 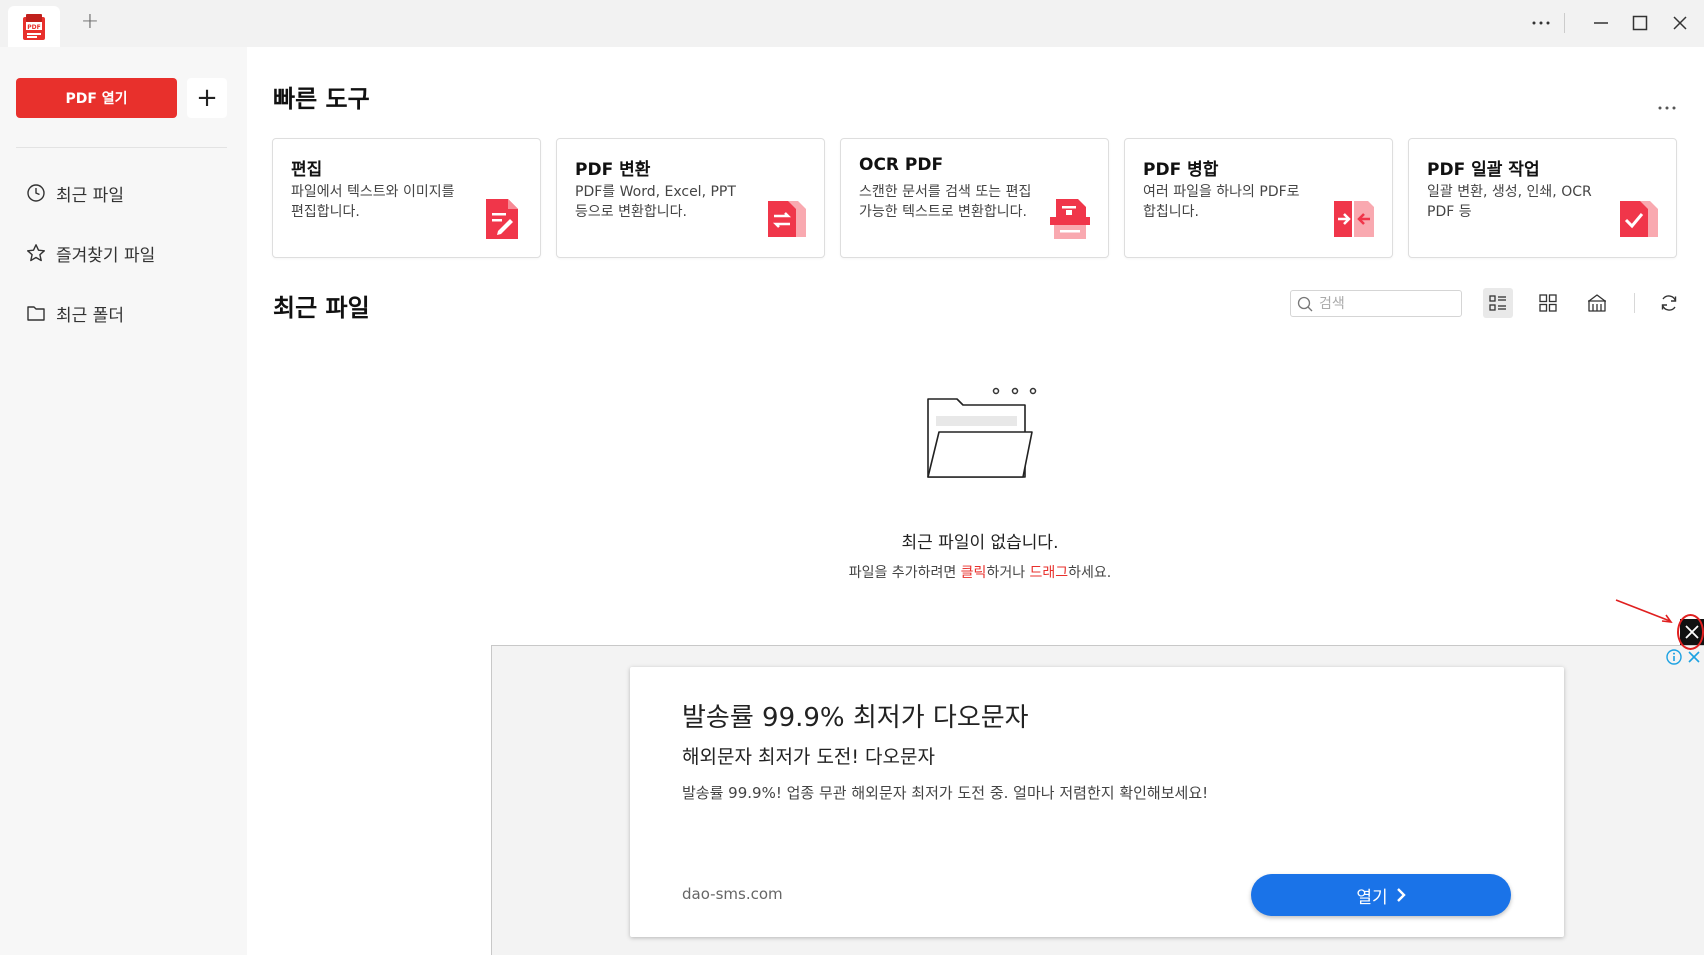 What do you see at coordinates (732, 894) in the screenshot?
I see `ad-domain: dao-sms.com` at bounding box center [732, 894].